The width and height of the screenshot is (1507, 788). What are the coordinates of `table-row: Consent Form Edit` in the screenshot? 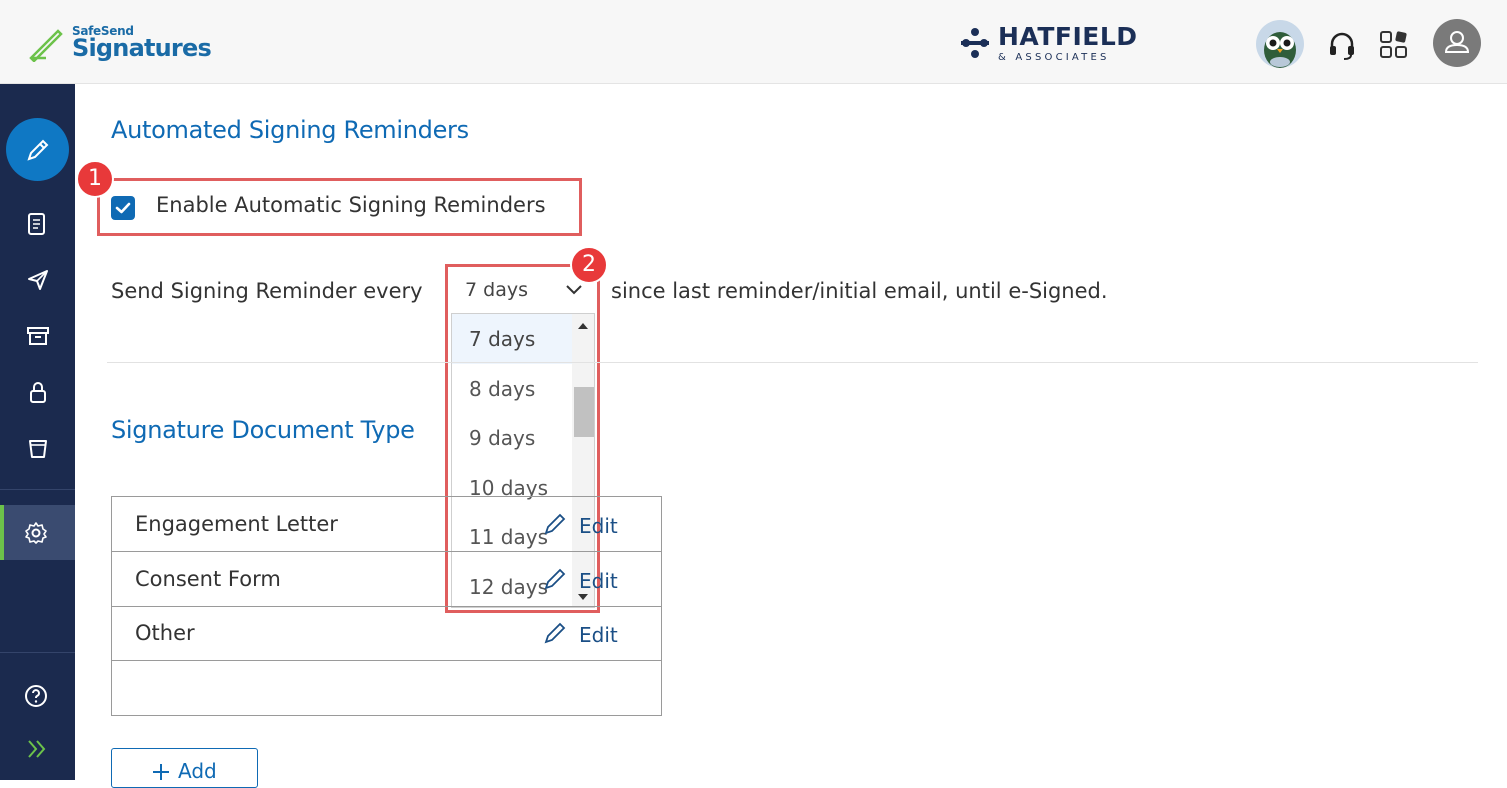 It's located at (386, 579).